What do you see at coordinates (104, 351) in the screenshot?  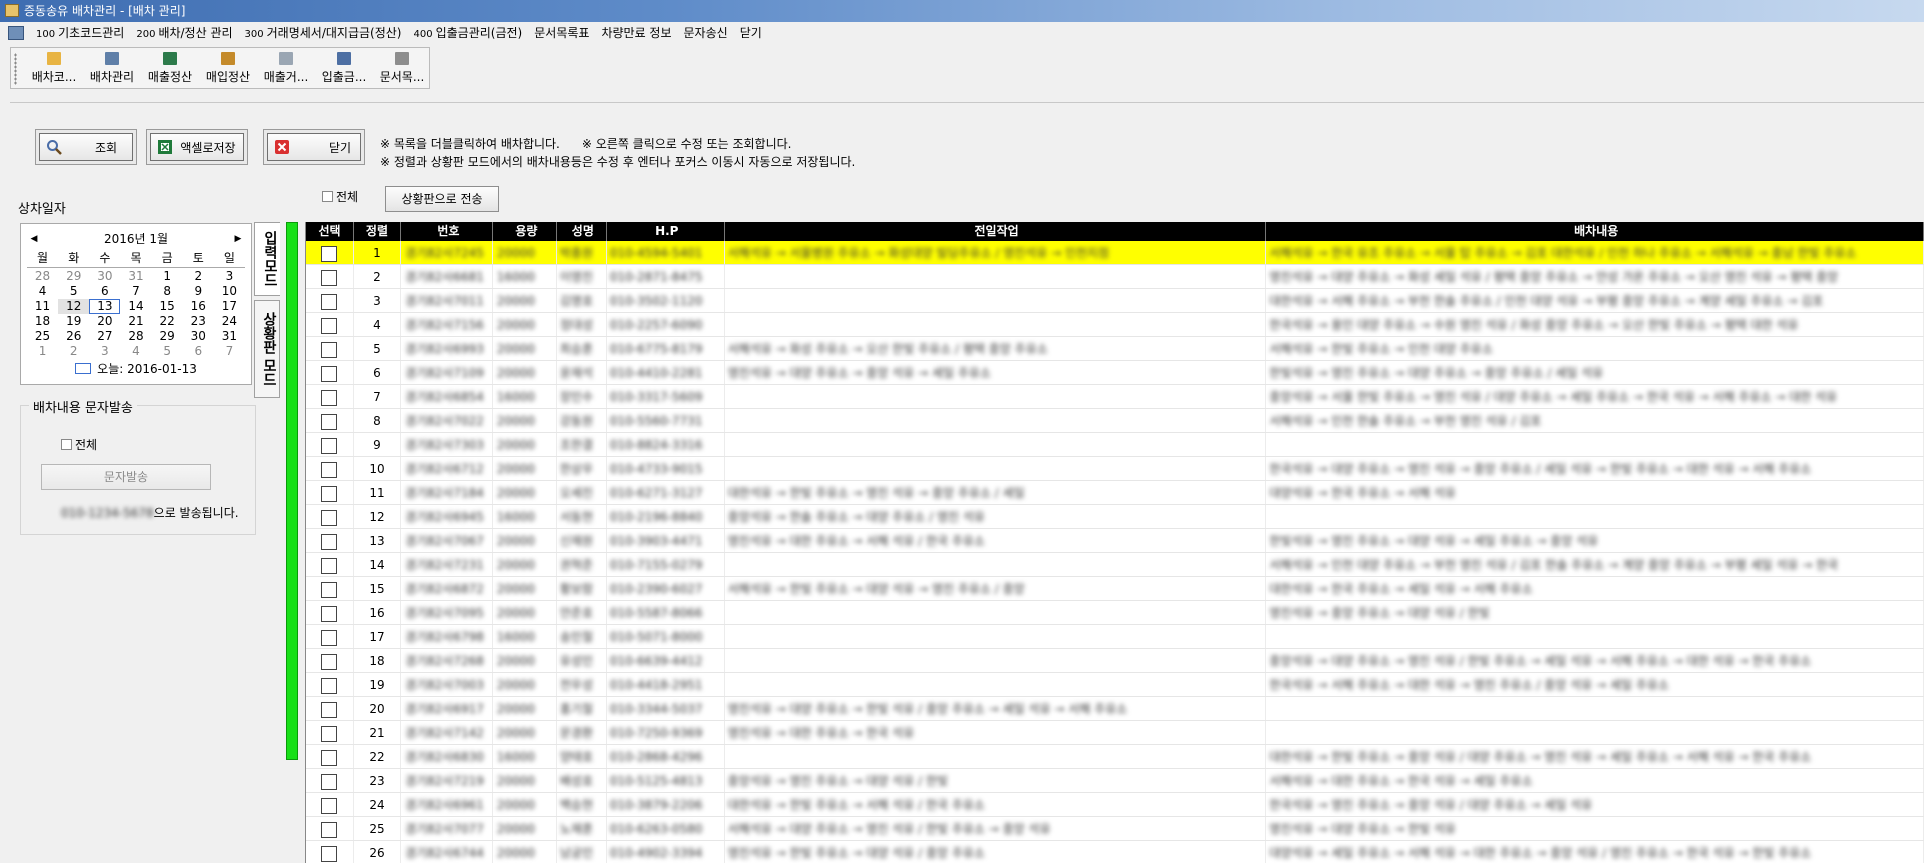 I see `calendar-day: 3` at bounding box center [104, 351].